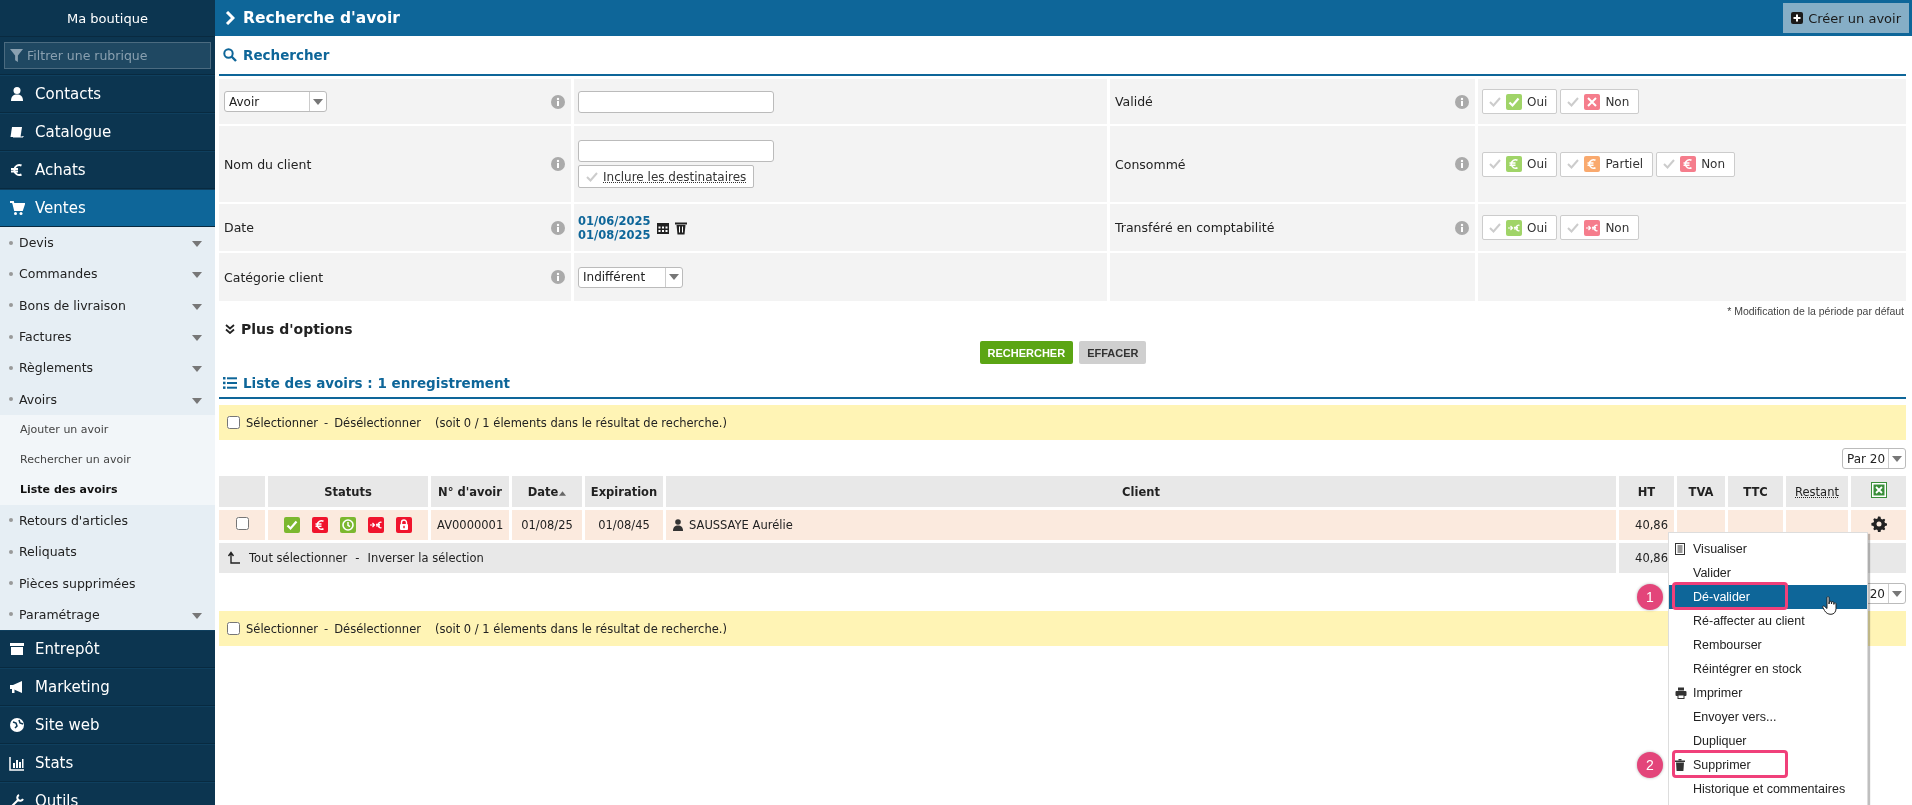 This screenshot has width=1912, height=805. I want to click on calendar-icon, so click(663, 227).